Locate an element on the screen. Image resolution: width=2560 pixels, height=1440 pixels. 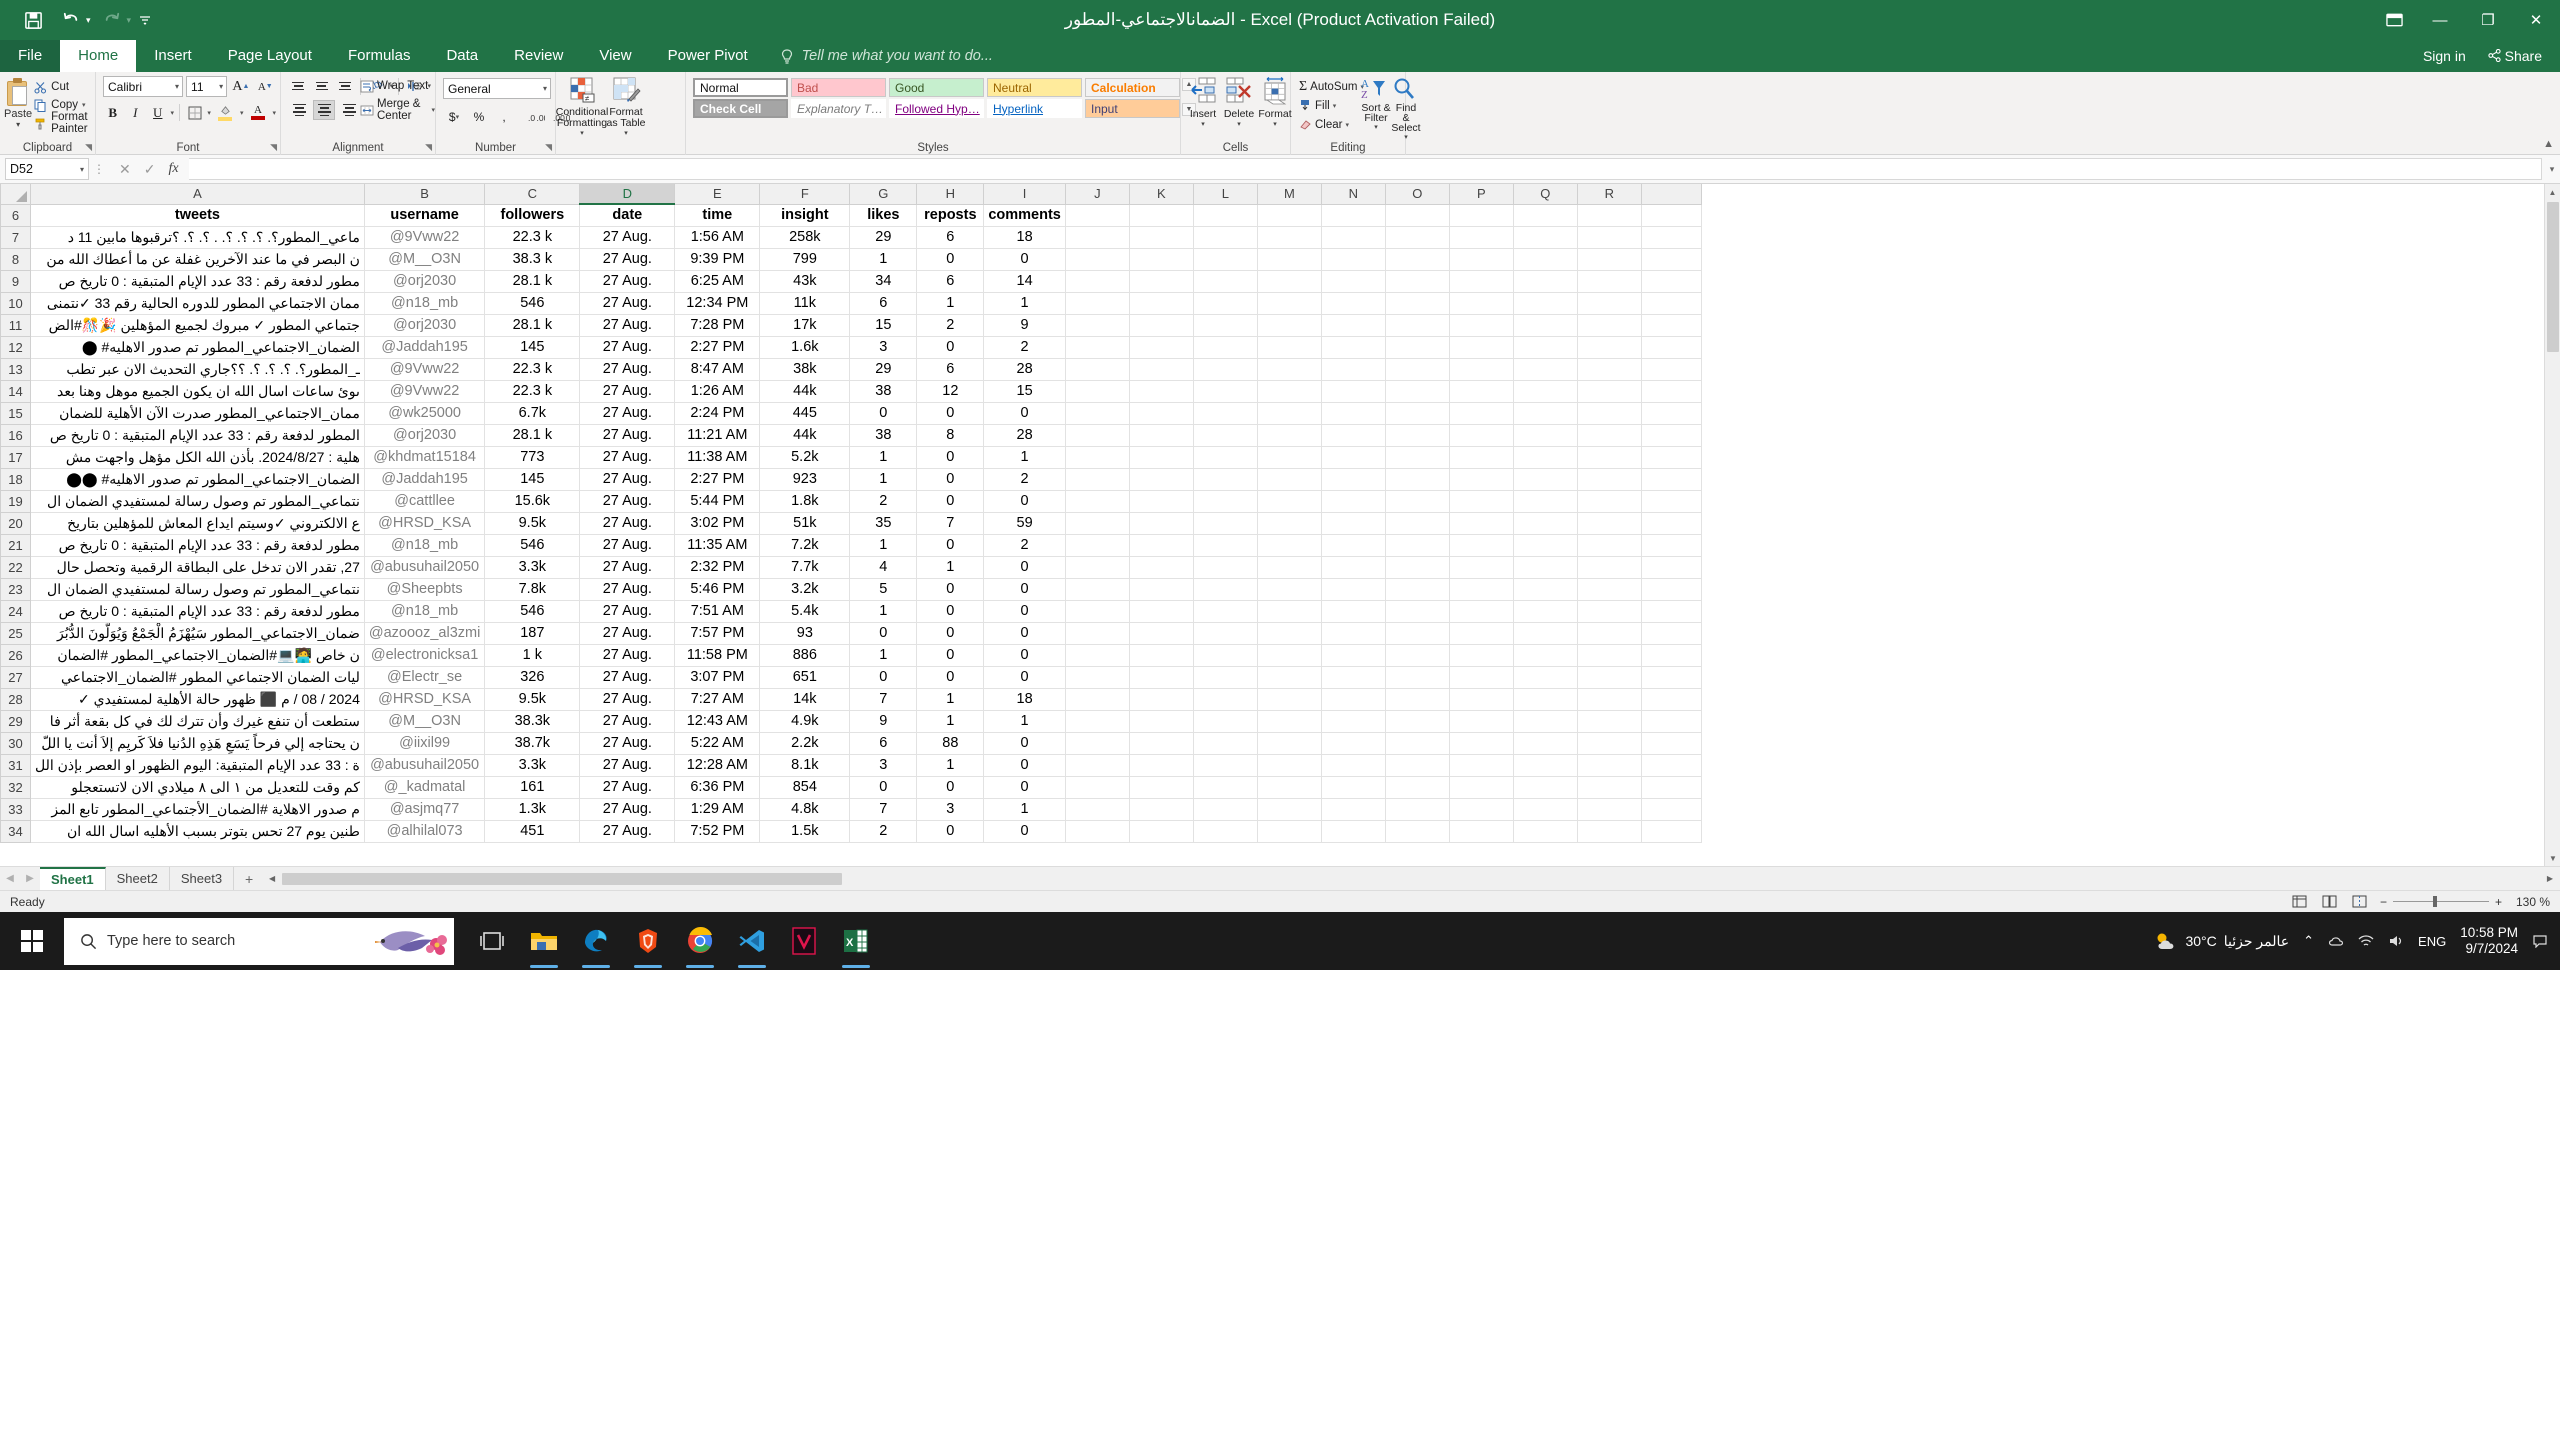
expand-formula-bar-icon: ▾ is located at coordinates (2552, 169).